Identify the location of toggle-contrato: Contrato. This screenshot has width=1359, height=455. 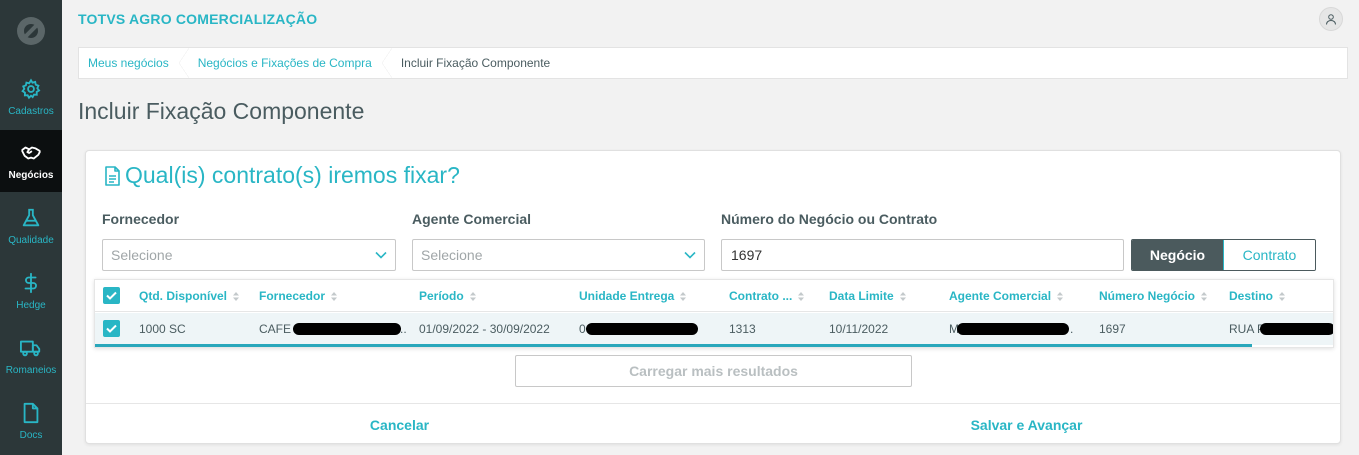
(1269, 255).